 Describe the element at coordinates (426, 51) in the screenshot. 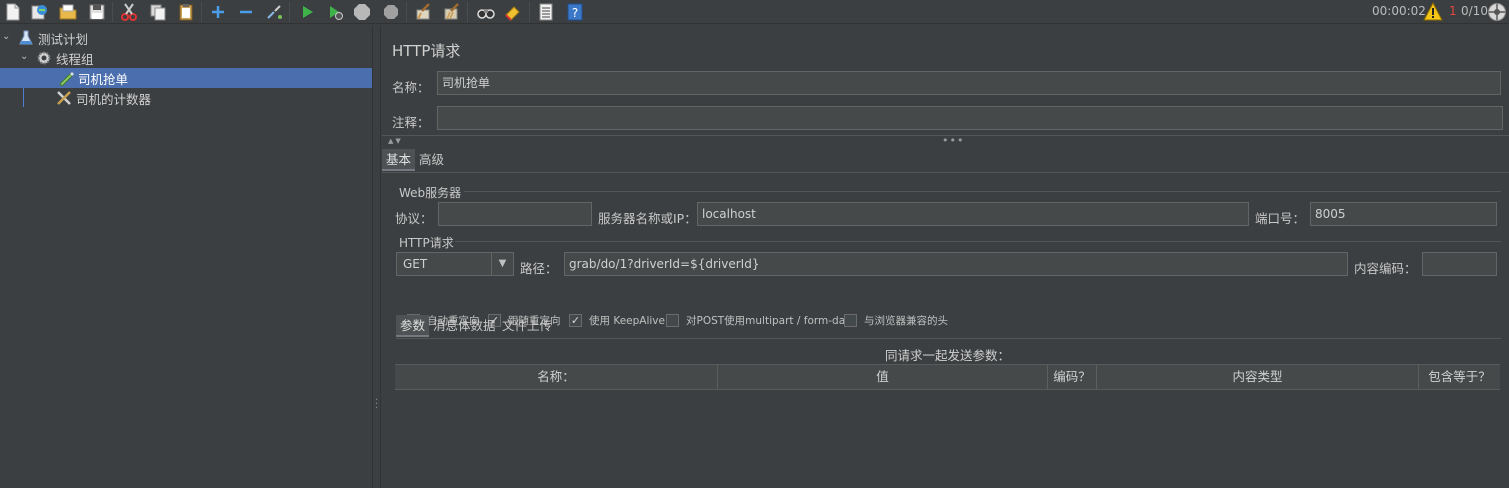

I see `page-title: HTTP请求` at that location.